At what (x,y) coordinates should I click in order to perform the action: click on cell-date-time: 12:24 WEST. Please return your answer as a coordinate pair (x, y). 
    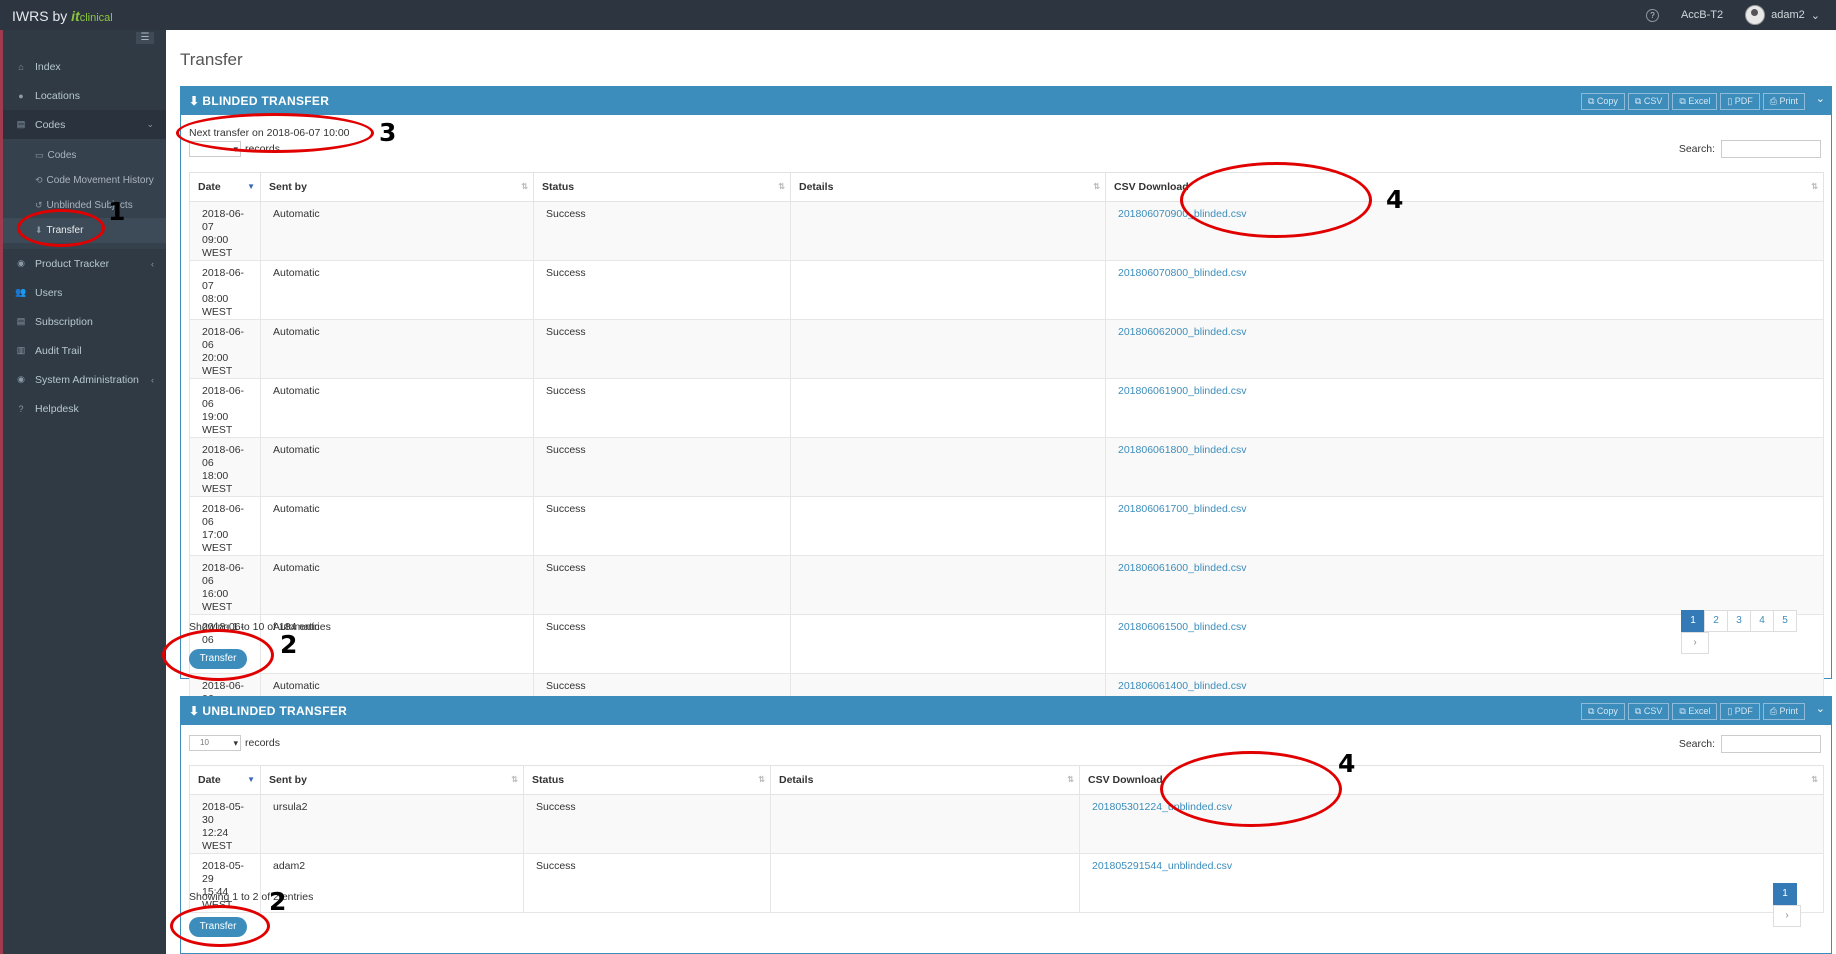
    Looking at the image, I should click on (217, 839).